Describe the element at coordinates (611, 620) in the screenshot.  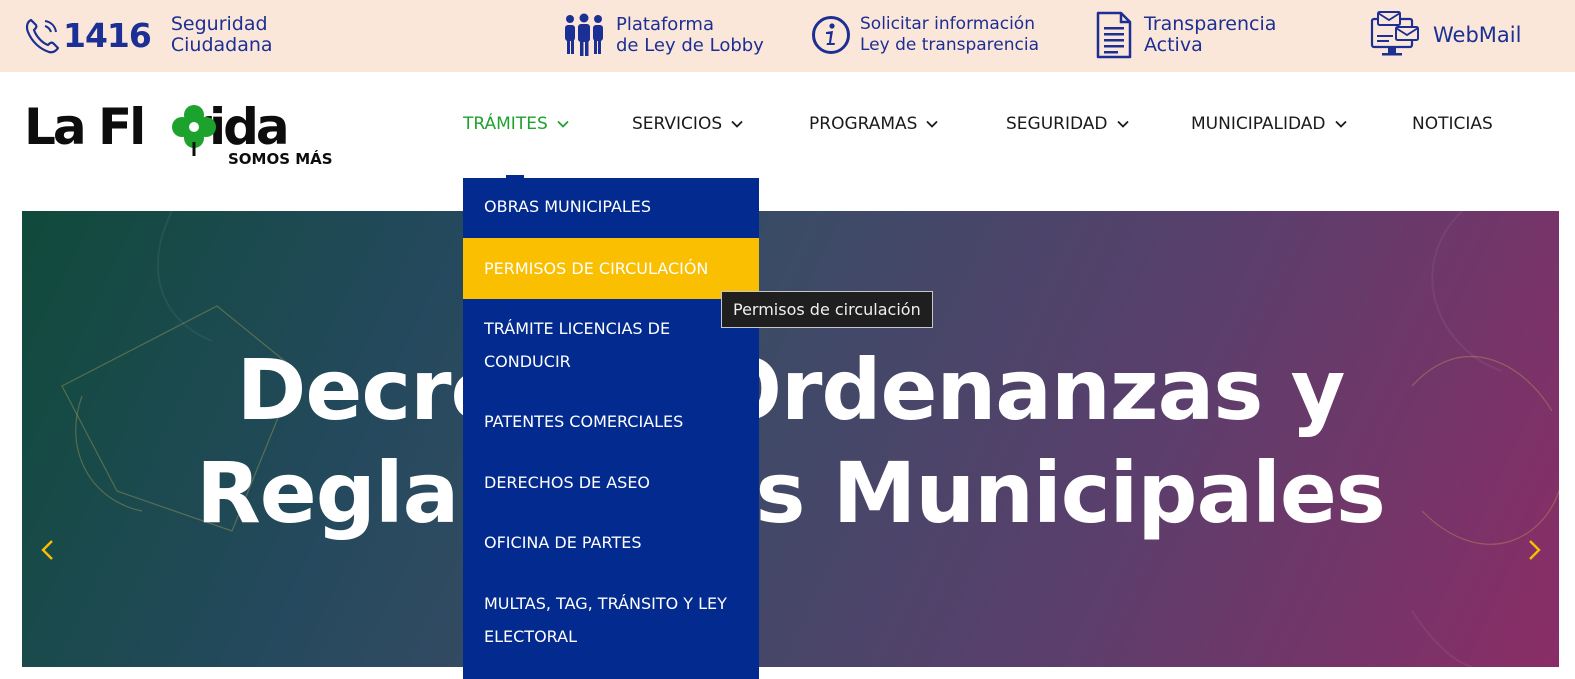
I see `menu-item-multas-tag-transito: MULTAS, TAG, TRÁNSITO Y LEY ELECTORAL` at that location.